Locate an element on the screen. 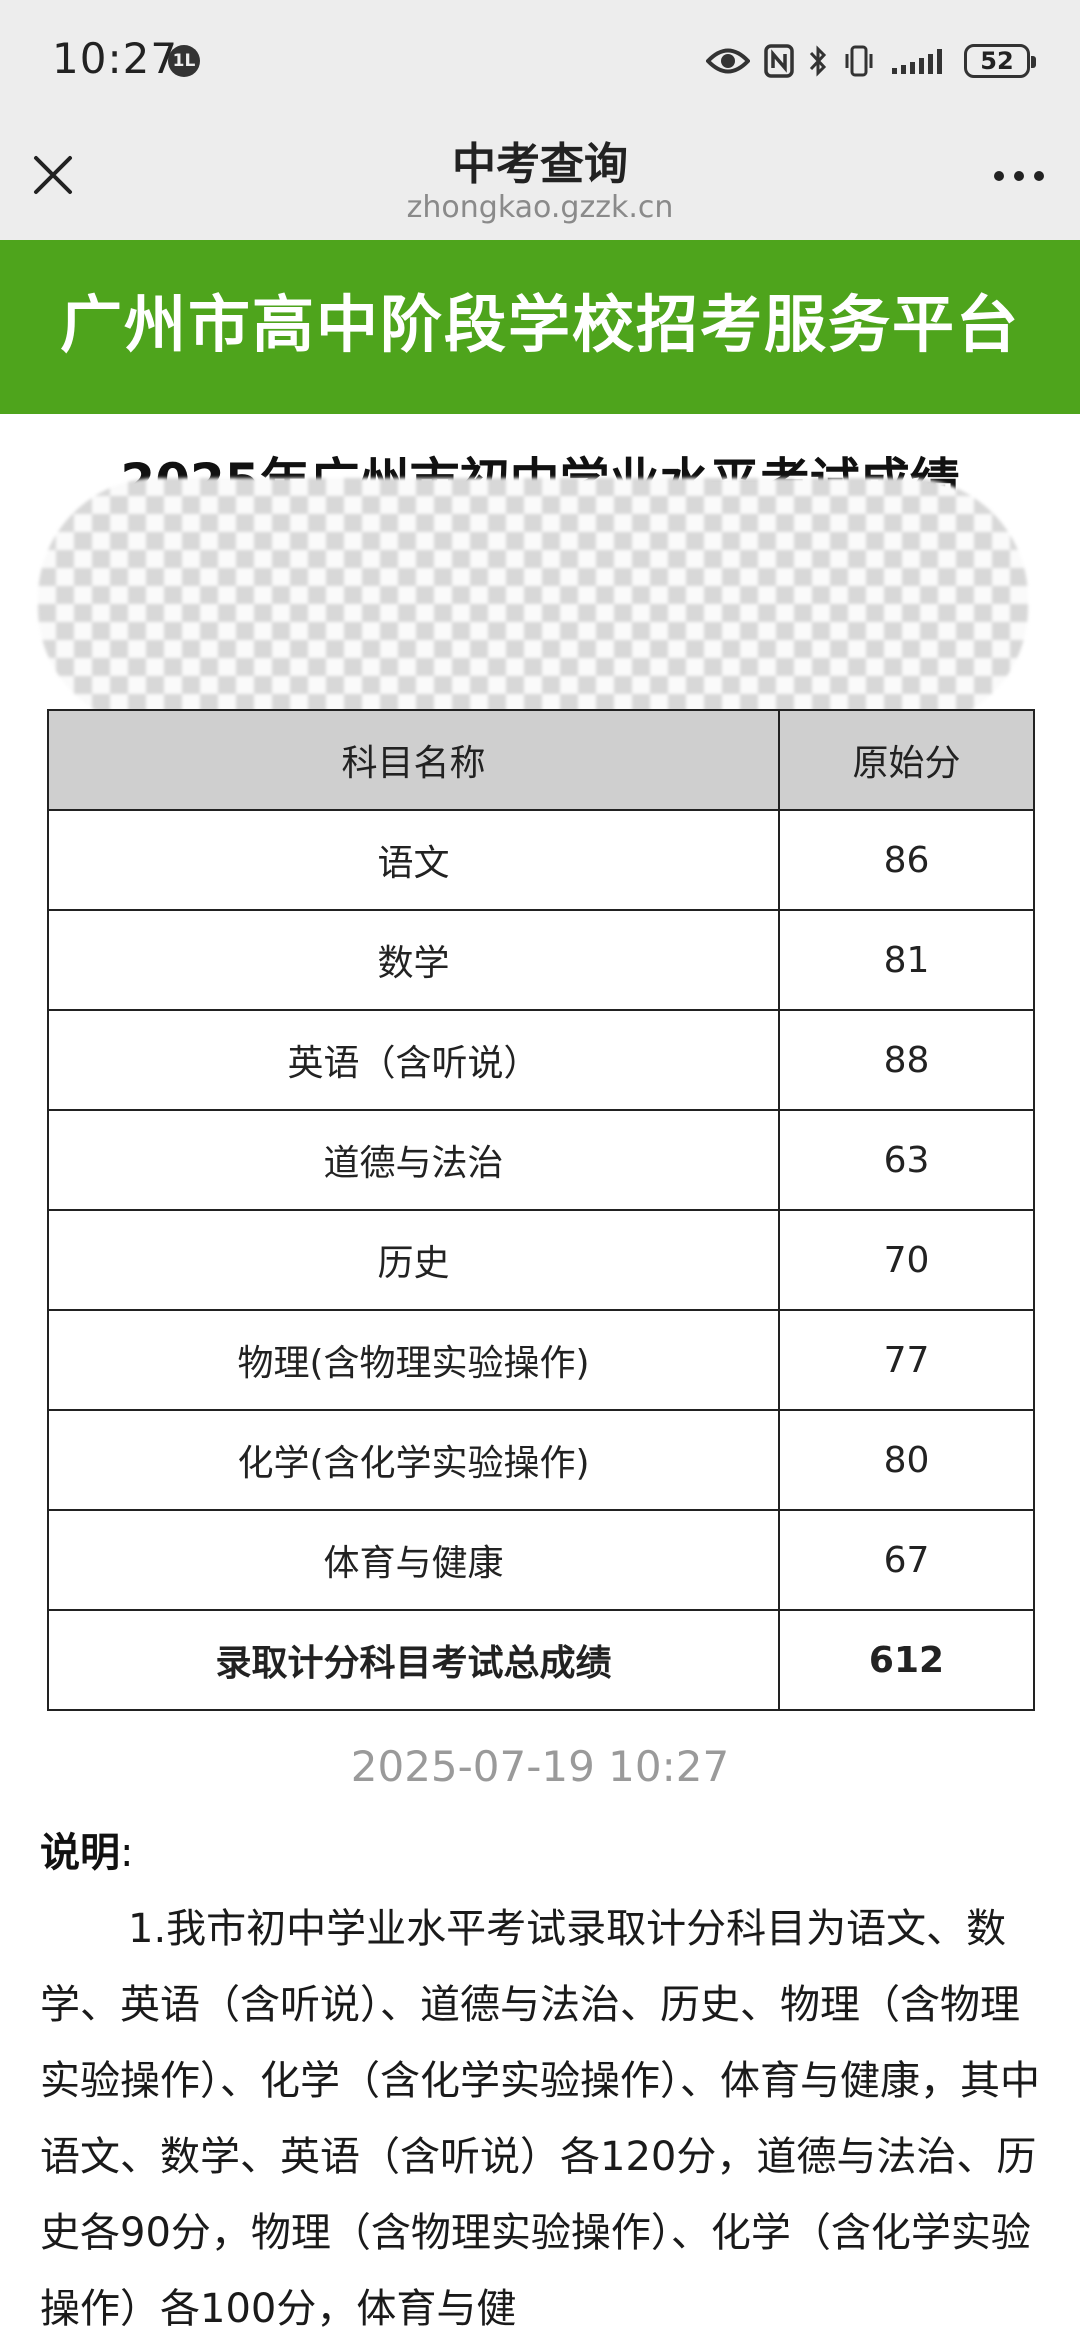 The height and width of the screenshot is (2347, 1080). subject-cell: 语文 is located at coordinates (413, 860).